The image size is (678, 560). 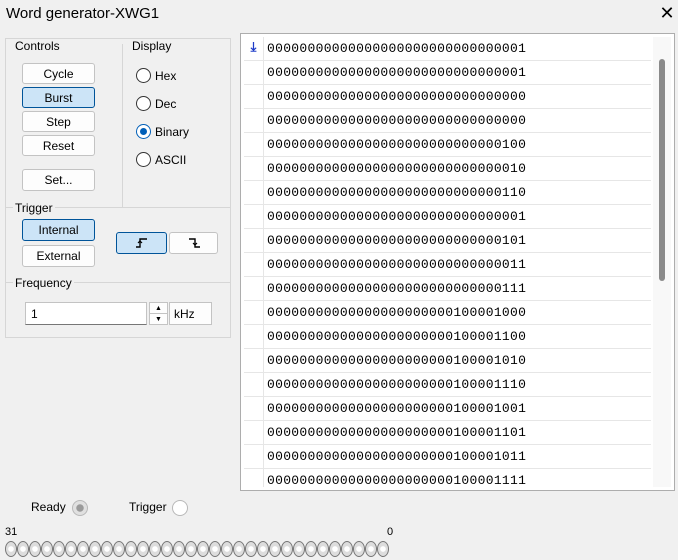 I want to click on display-binary-radio: Binary, so click(x=162, y=131).